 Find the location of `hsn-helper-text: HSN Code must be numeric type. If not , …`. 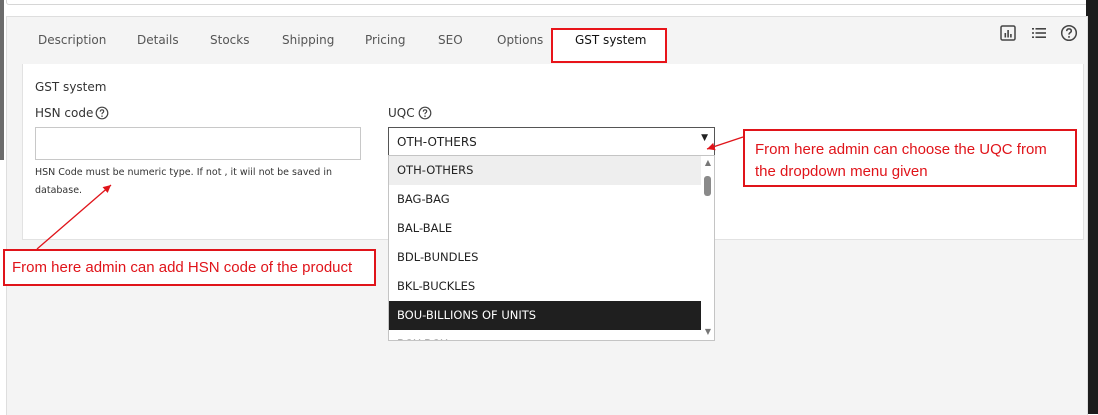

hsn-helper-text: HSN Code must be numeric type. If not , … is located at coordinates (183, 181).